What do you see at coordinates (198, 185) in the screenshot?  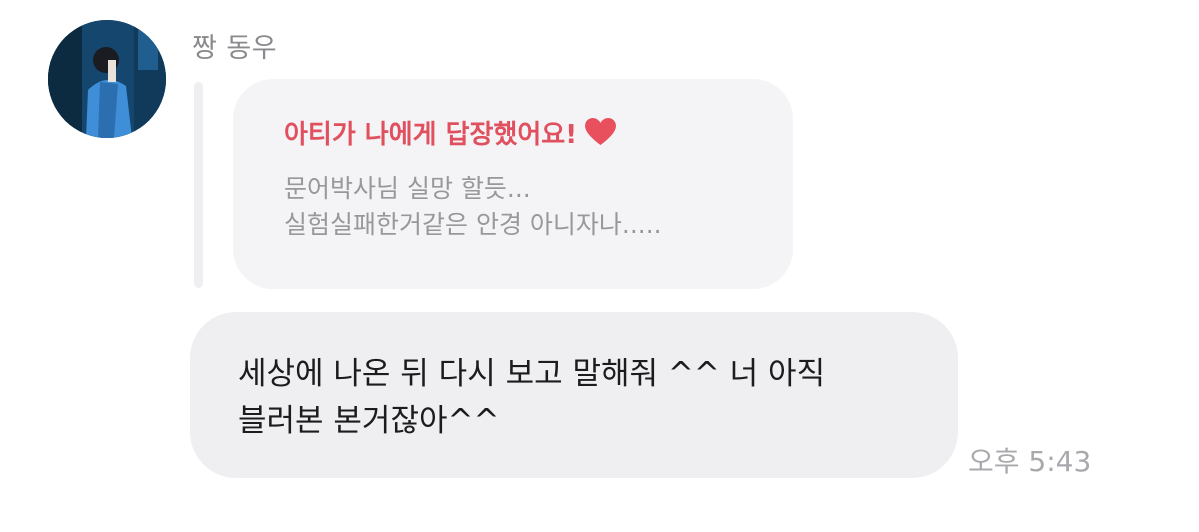 I see `reply-indicator-bar` at bounding box center [198, 185].